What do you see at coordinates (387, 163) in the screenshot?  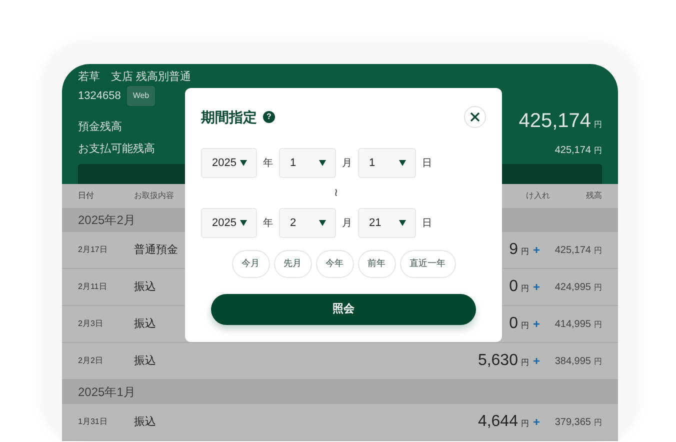 I see `day-select: 1` at bounding box center [387, 163].